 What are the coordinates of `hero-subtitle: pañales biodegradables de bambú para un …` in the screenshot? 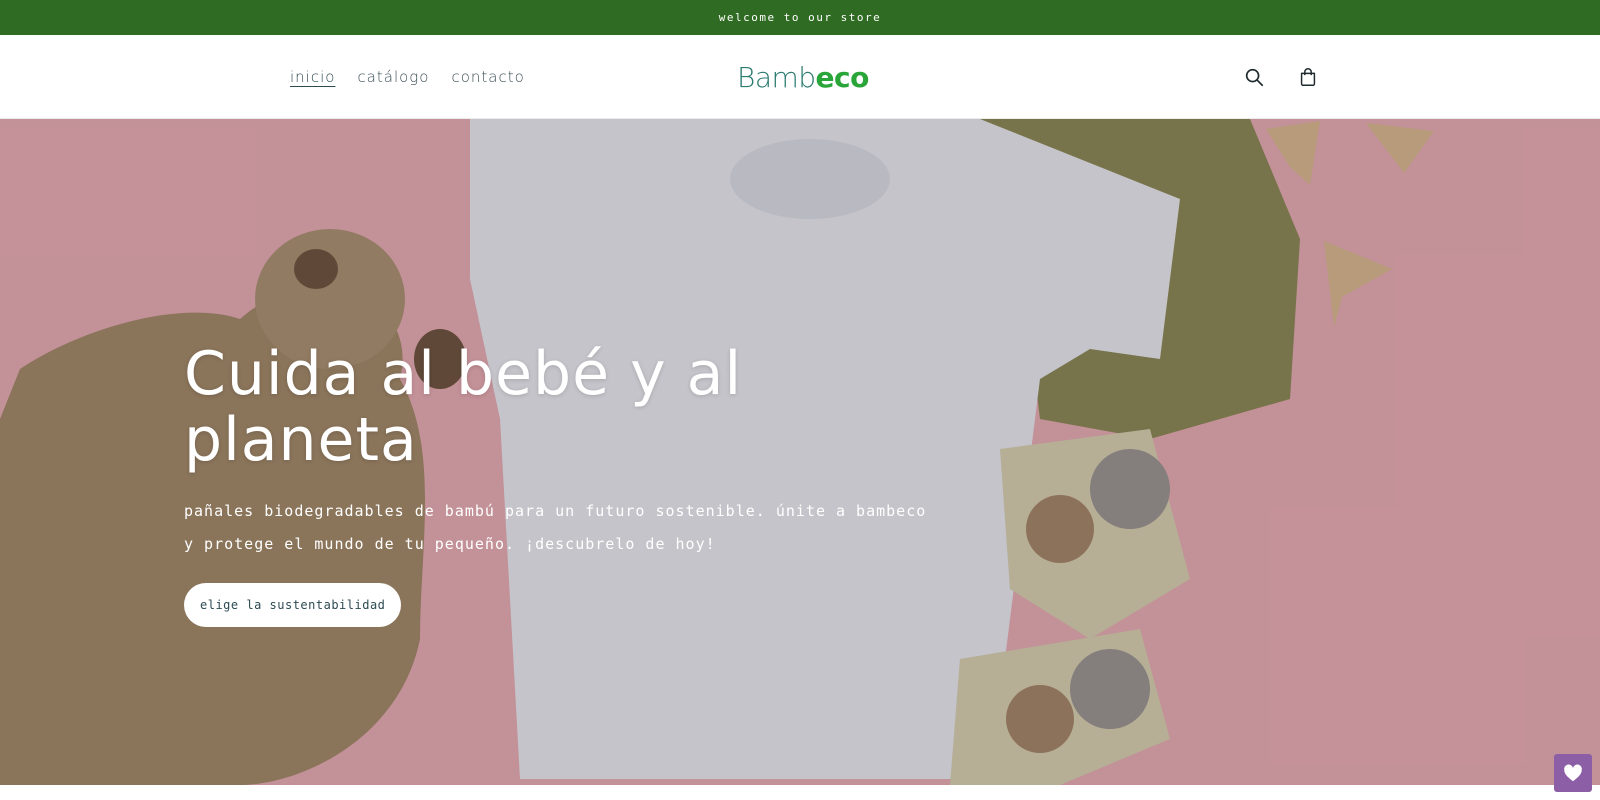 It's located at (555, 527).